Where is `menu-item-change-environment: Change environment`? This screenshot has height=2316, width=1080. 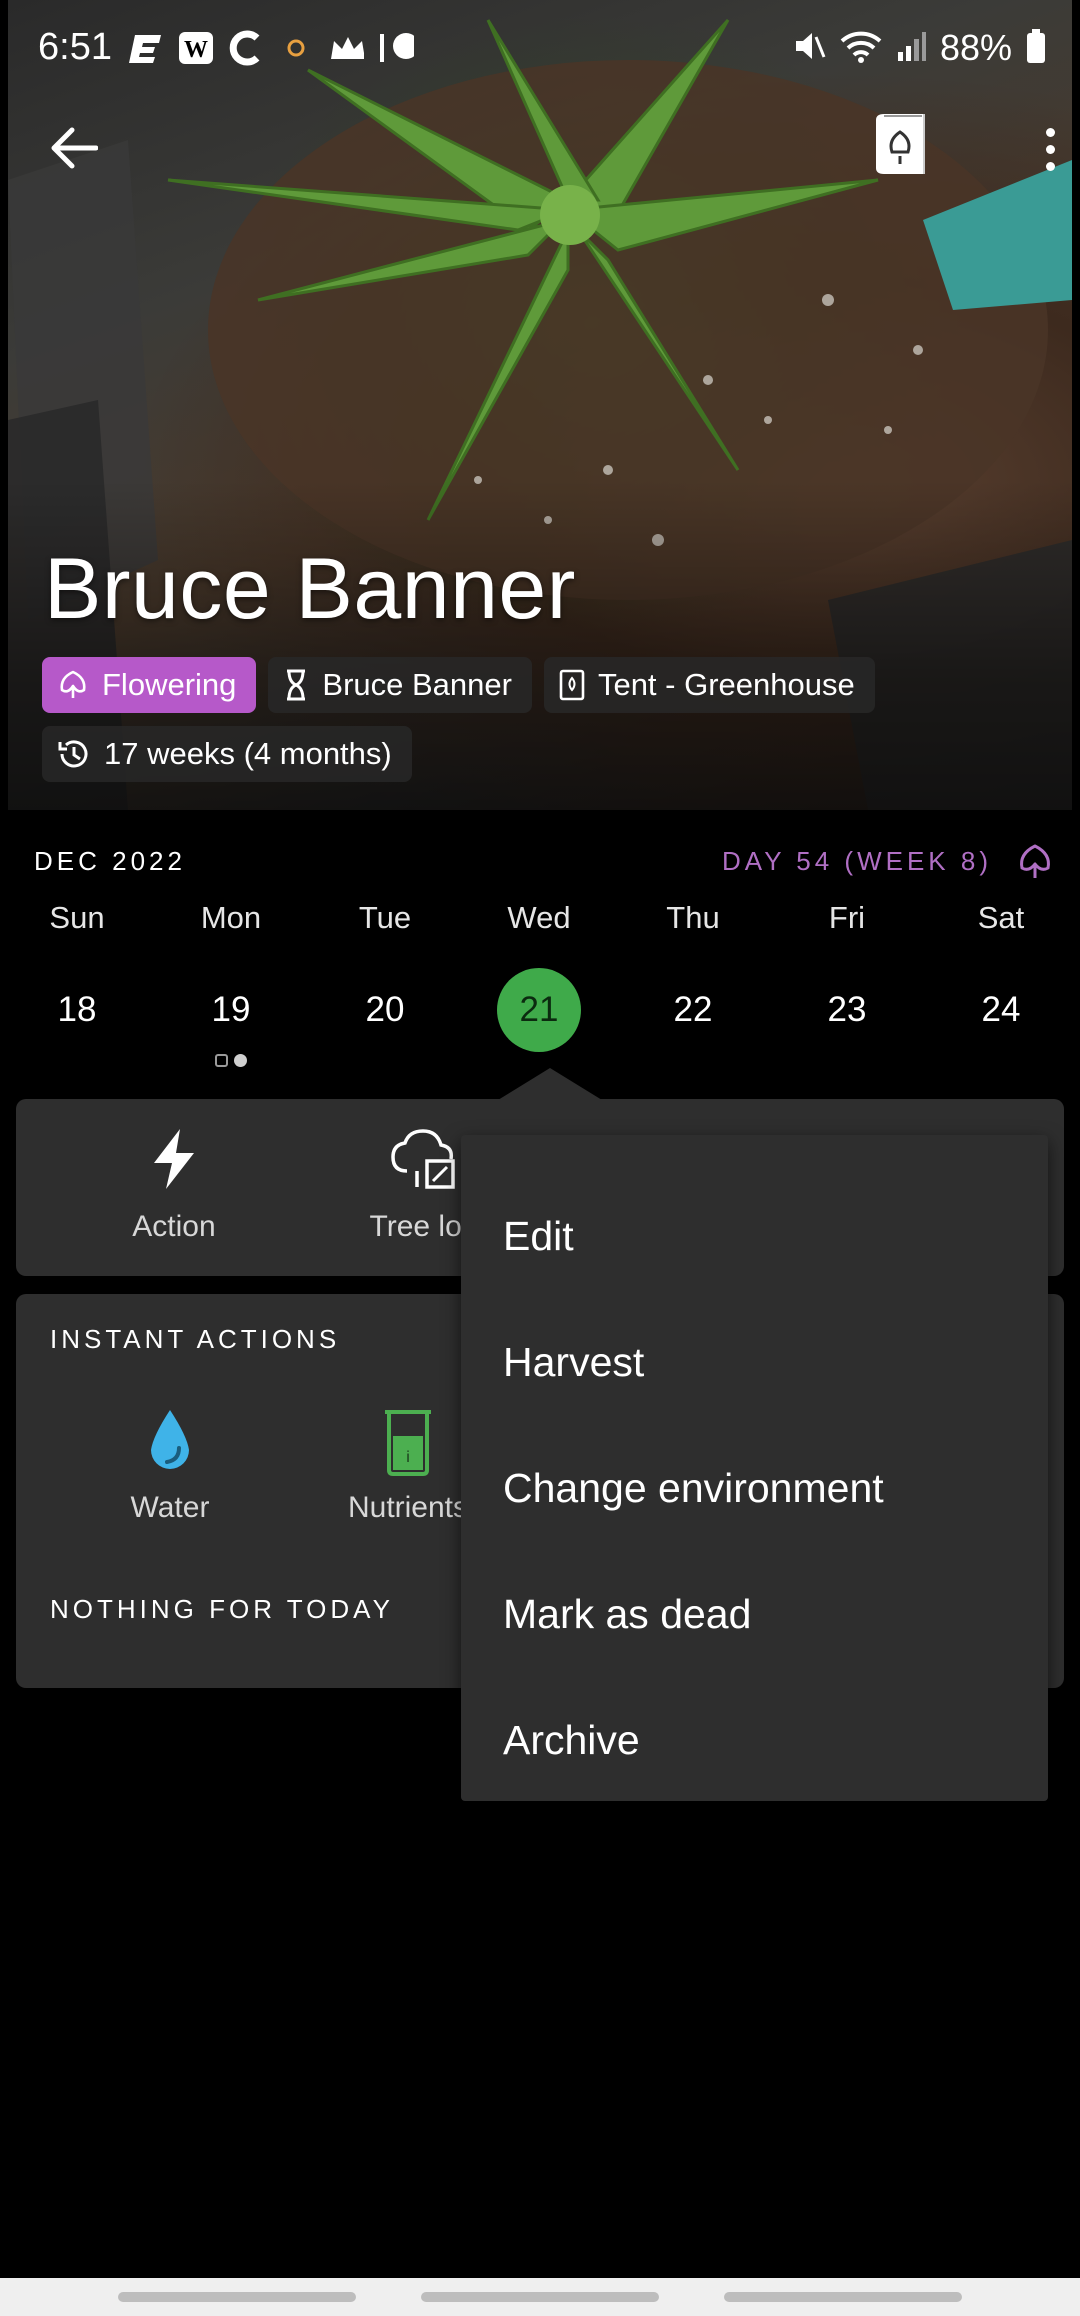
menu-item-change-environment: Change environment is located at coordinates (754, 1488).